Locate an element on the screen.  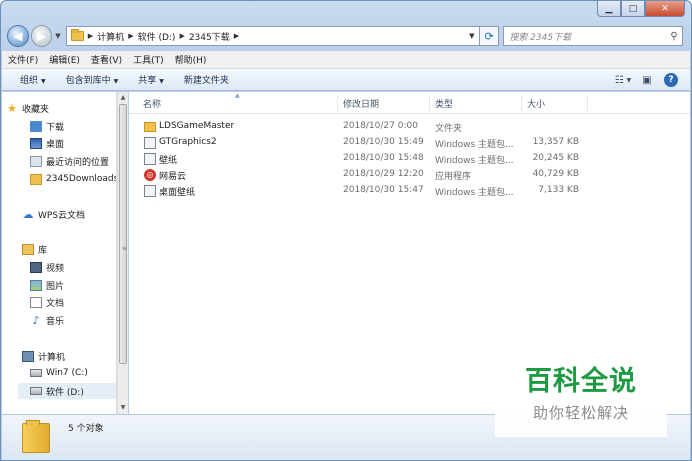
menu-tools: 工具(T) is located at coordinates (148, 59).